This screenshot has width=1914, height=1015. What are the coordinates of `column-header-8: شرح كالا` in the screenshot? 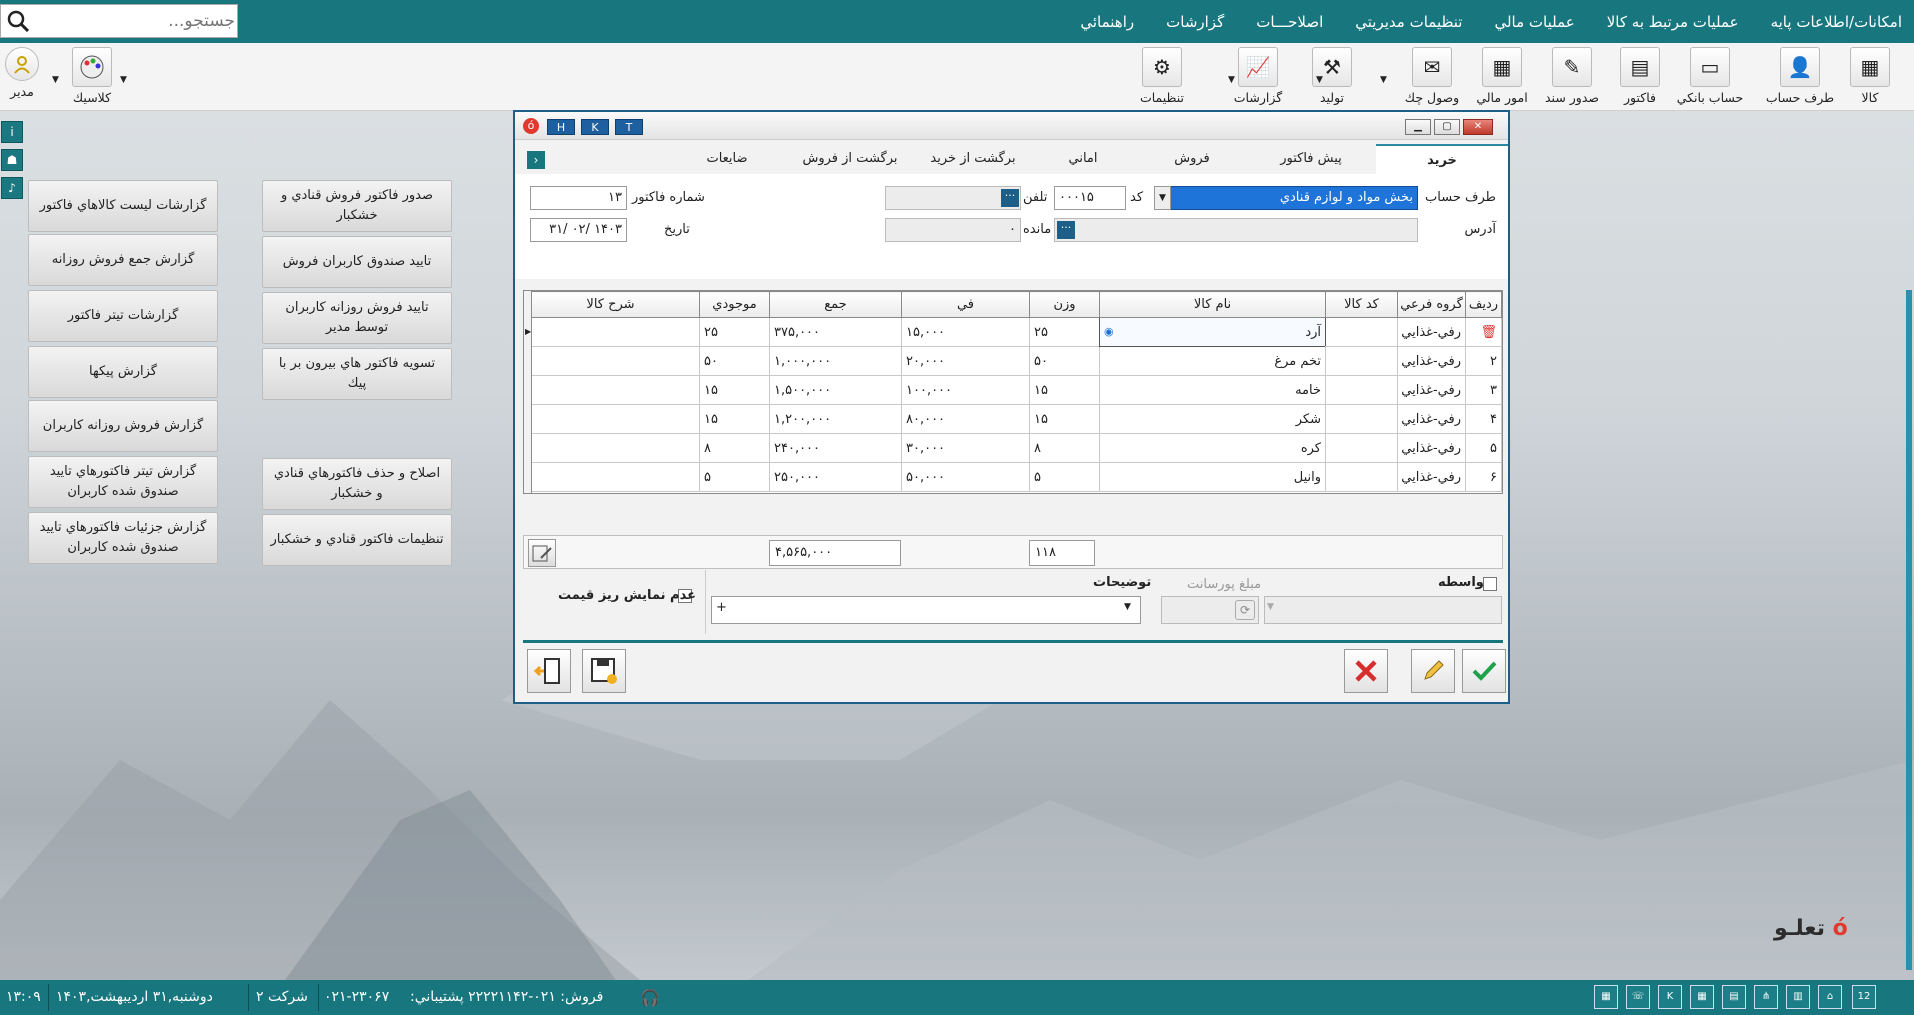 It's located at (612, 304).